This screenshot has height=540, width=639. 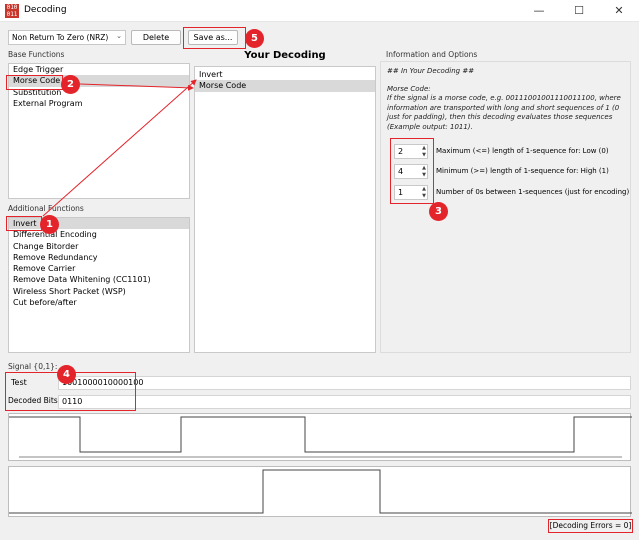 What do you see at coordinates (99, 279) in the screenshot?
I see `list-item: Remove Data Whitening (CC1101)` at bounding box center [99, 279].